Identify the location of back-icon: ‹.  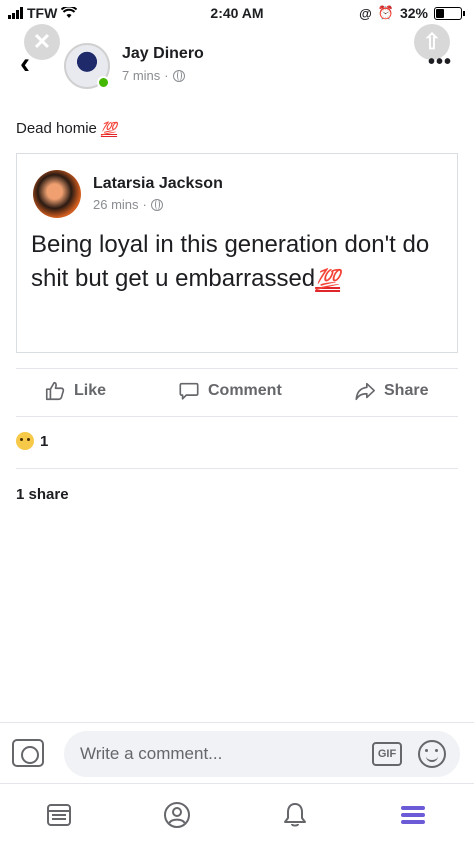
(25, 64).